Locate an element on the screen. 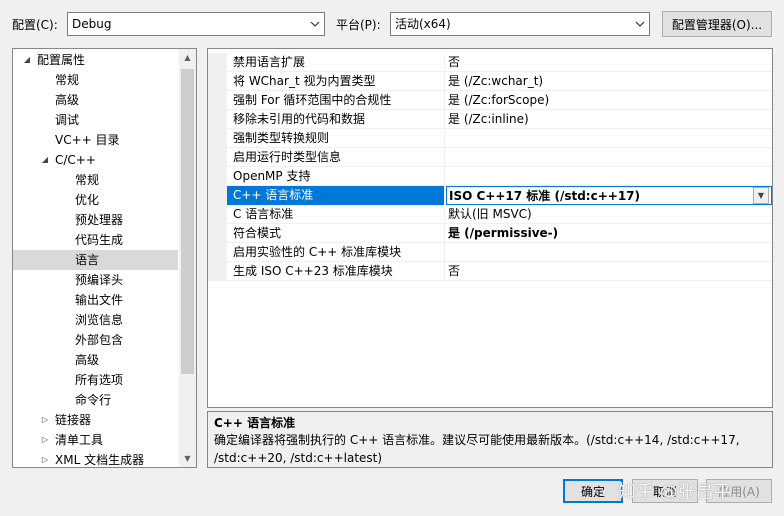 The width and height of the screenshot is (784, 516). ok-button: 确定 is located at coordinates (593, 491).